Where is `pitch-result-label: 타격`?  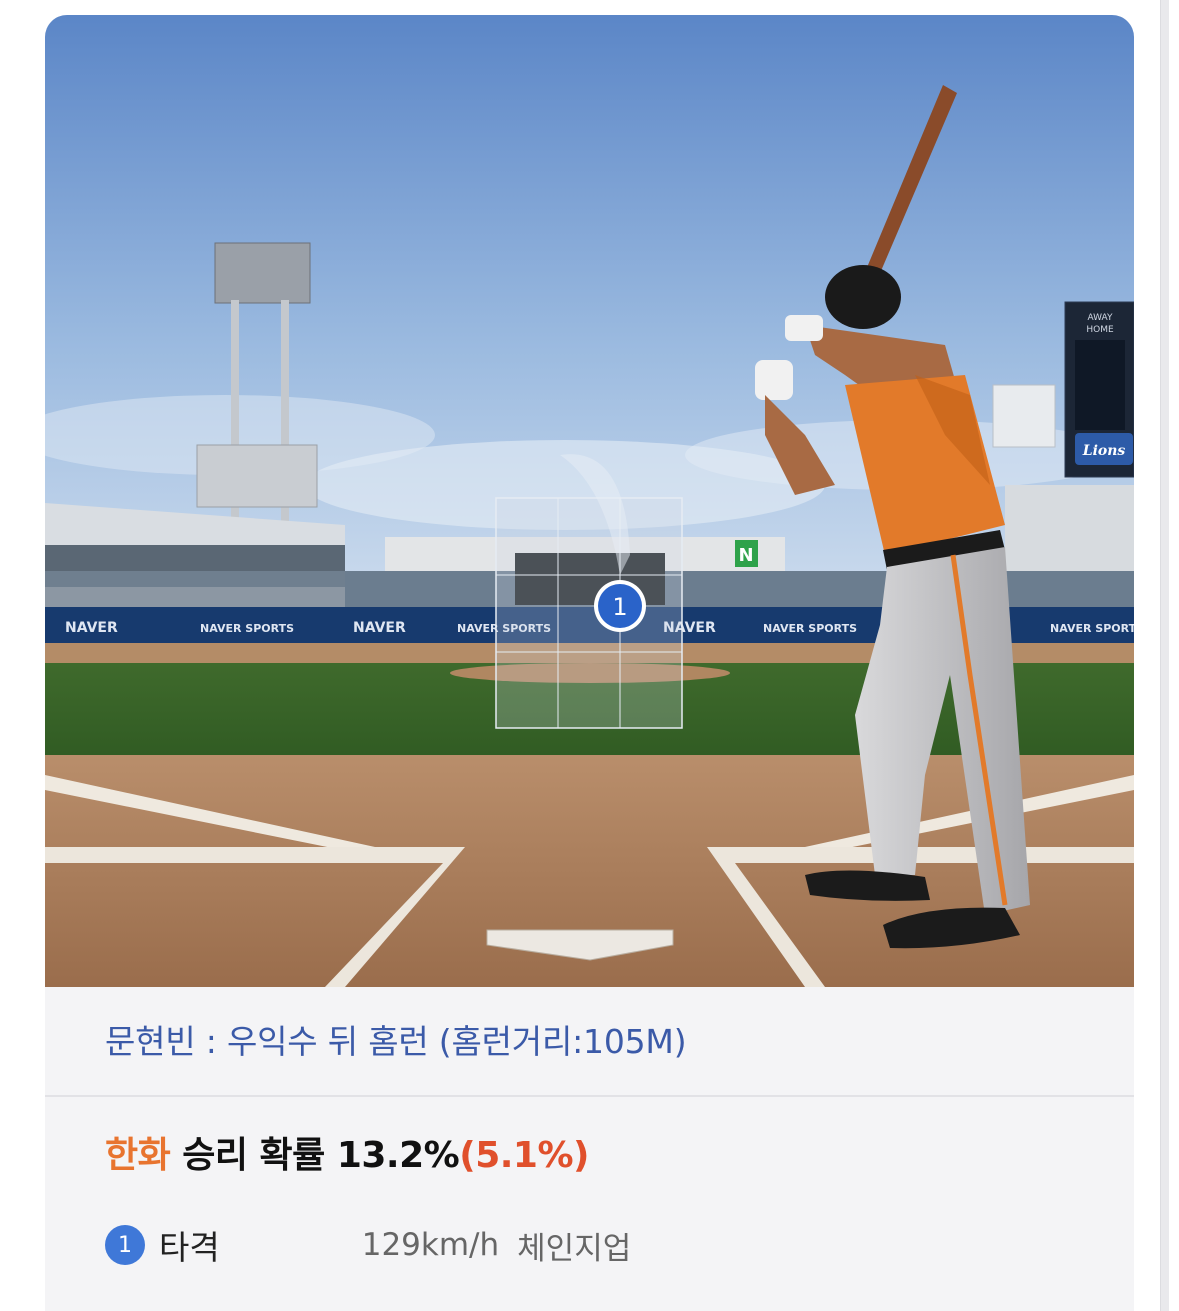 pitch-result-label: 타격 is located at coordinates (189, 1247).